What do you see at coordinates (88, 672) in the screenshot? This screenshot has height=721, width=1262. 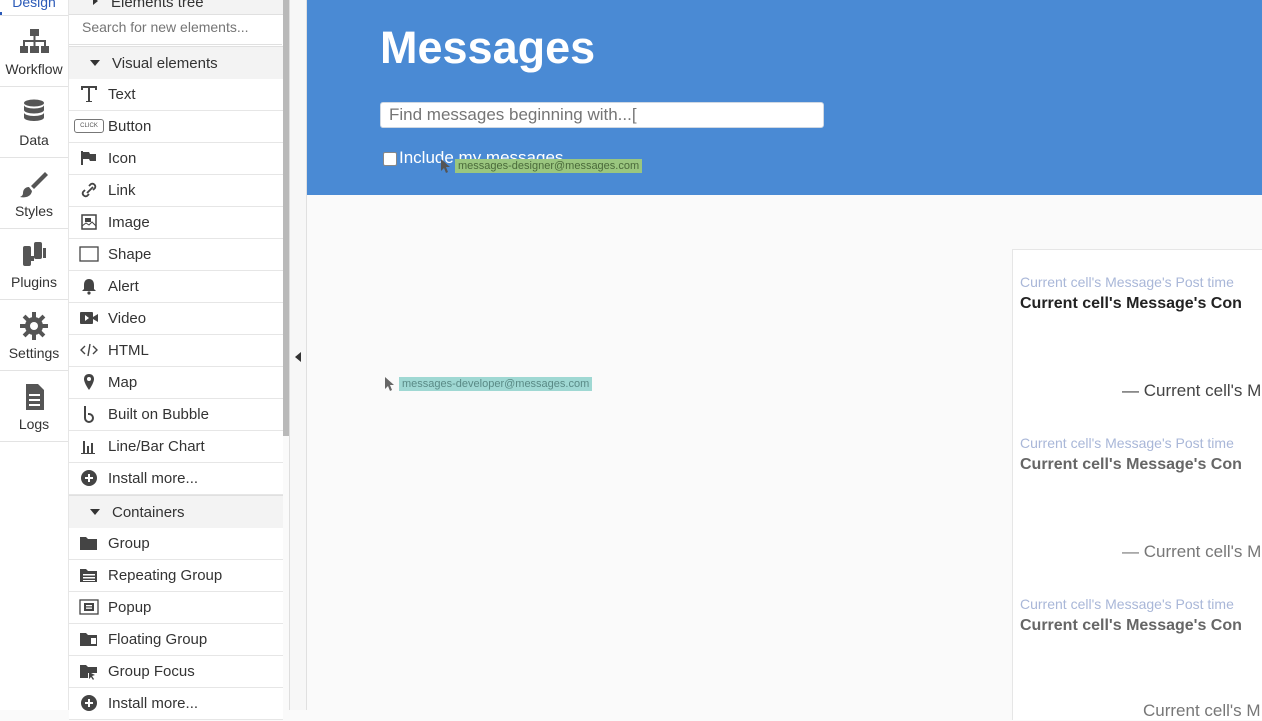 I see `group-focus-icon` at bounding box center [88, 672].